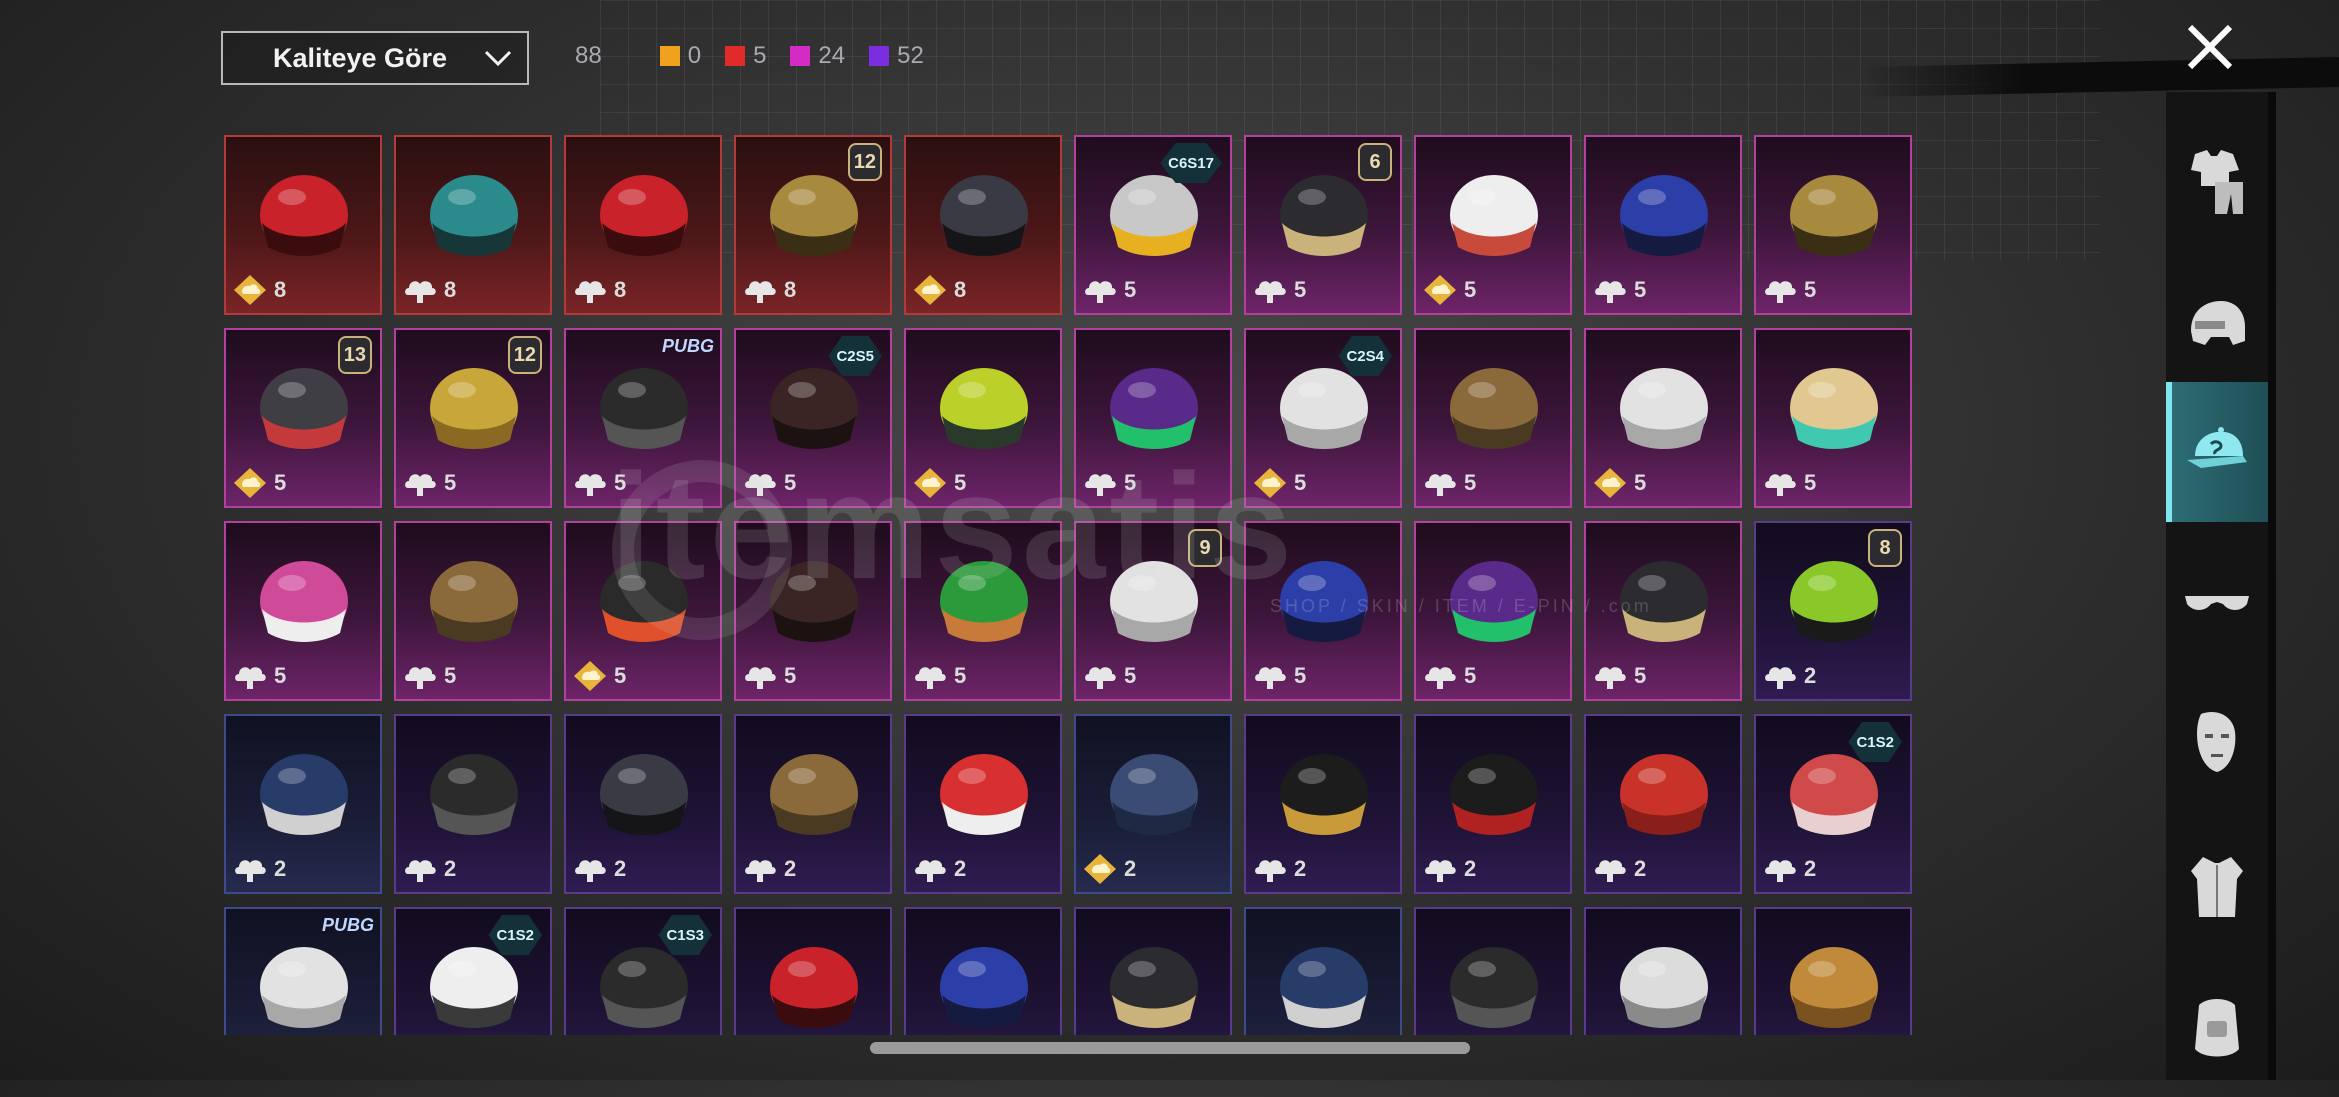 The image size is (2339, 1097). Describe the element at coordinates (984, 601) in the screenshot. I see `frog-hat-image` at that location.